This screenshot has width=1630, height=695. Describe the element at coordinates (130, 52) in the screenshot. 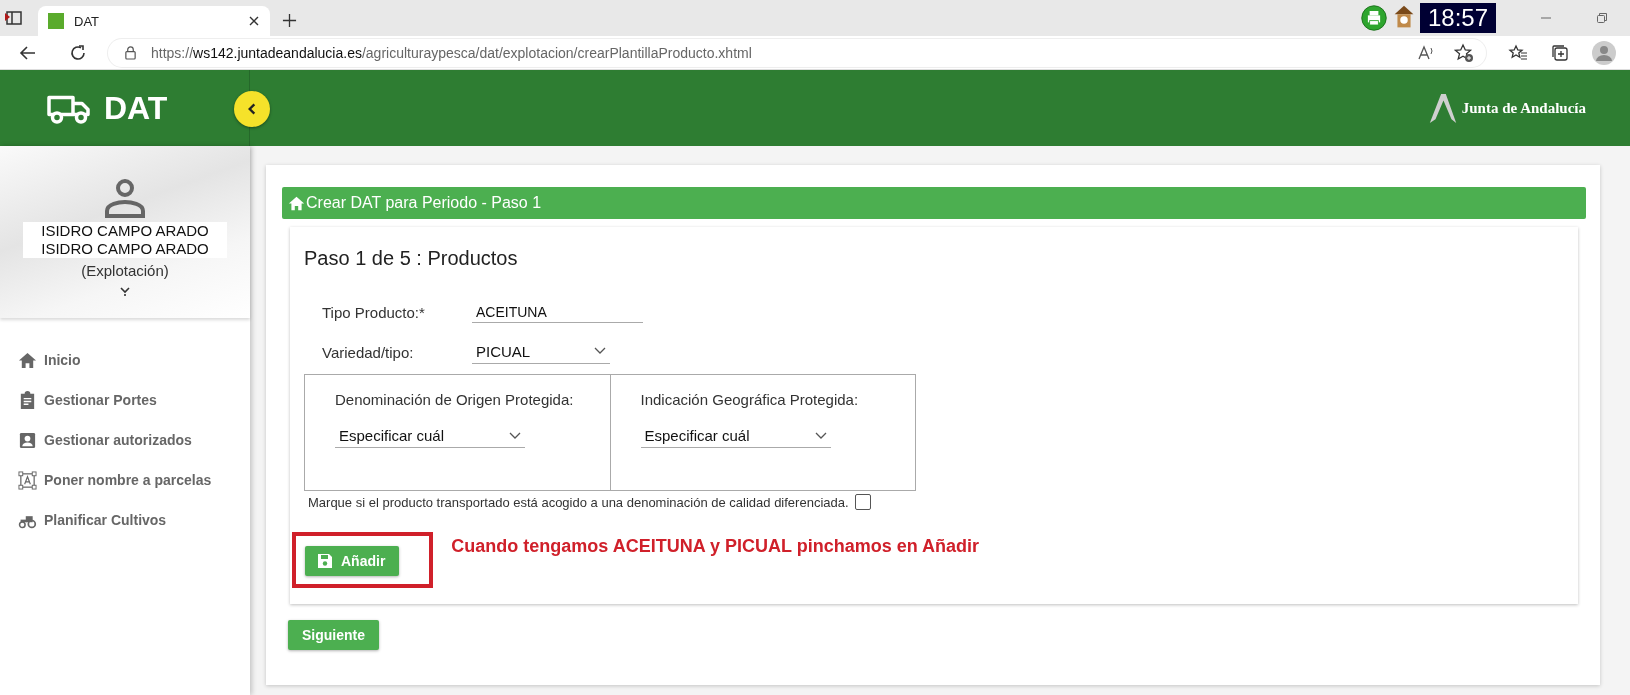

I see `lock-icon` at that location.